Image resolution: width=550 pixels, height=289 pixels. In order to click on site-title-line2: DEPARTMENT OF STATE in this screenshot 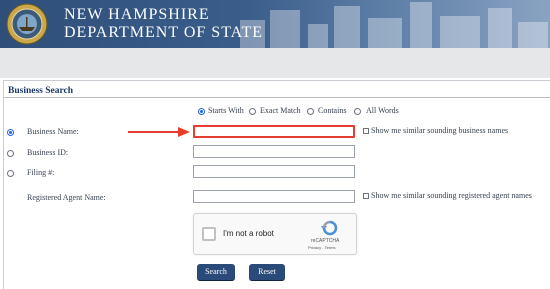, I will do `click(164, 32)`.